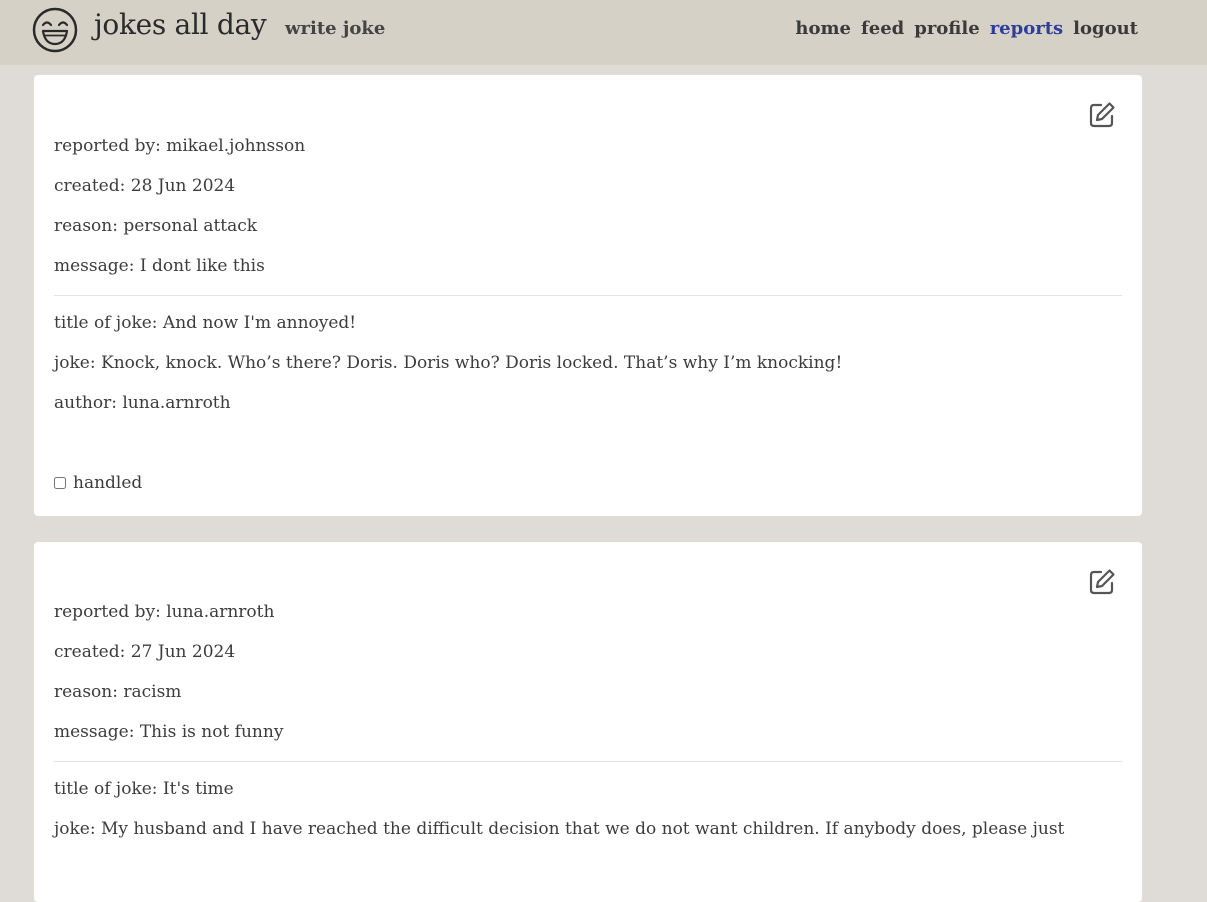  What do you see at coordinates (145, 186) in the screenshot?
I see `created-date-text: created: 28 Jun 2024` at bounding box center [145, 186].